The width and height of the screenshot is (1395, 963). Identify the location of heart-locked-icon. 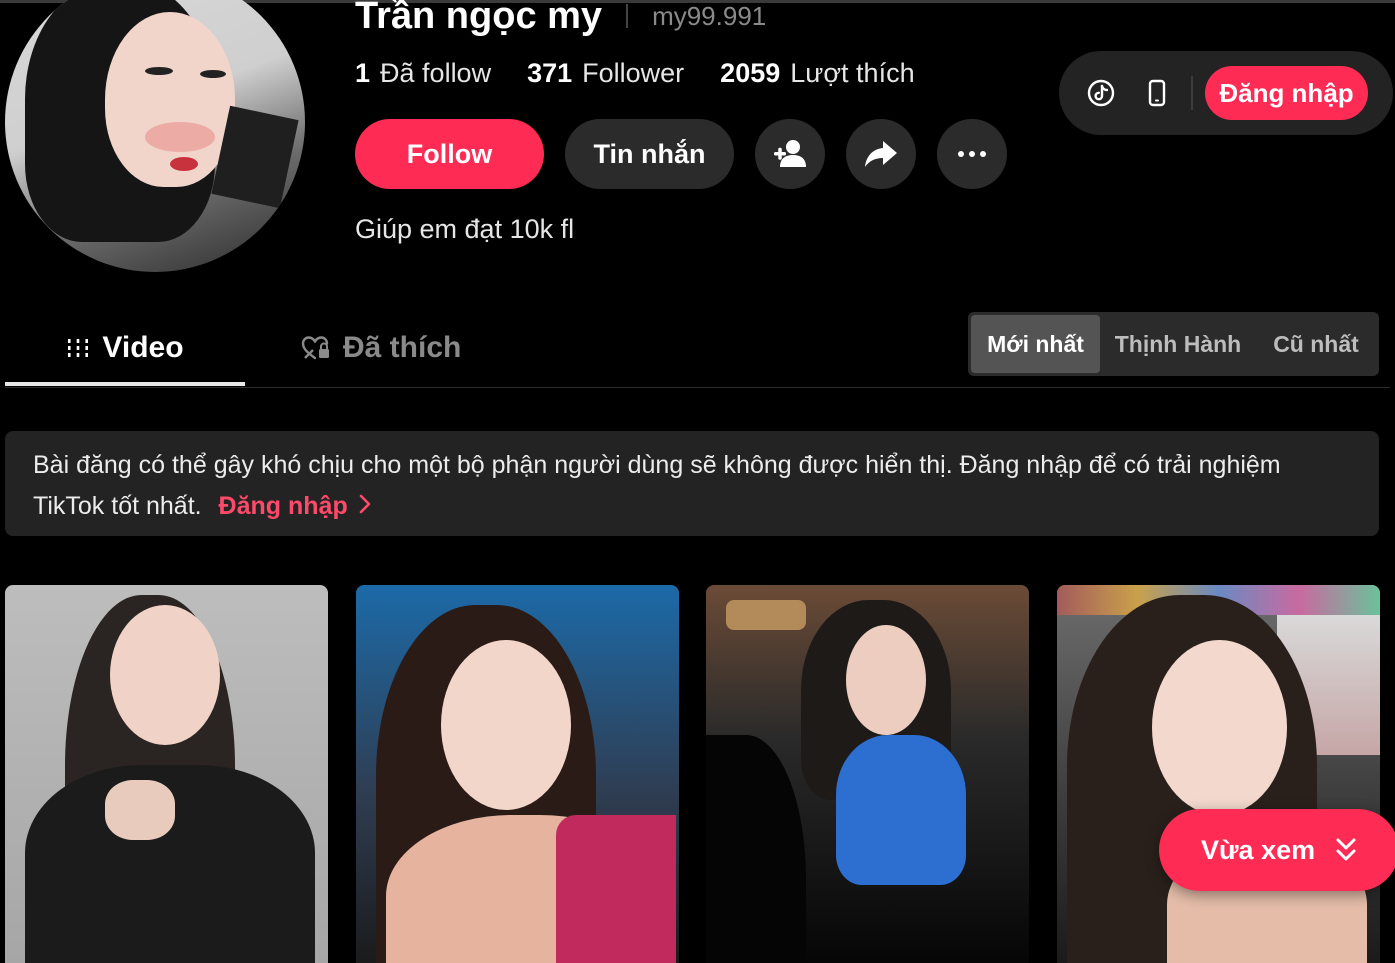
(316, 348).